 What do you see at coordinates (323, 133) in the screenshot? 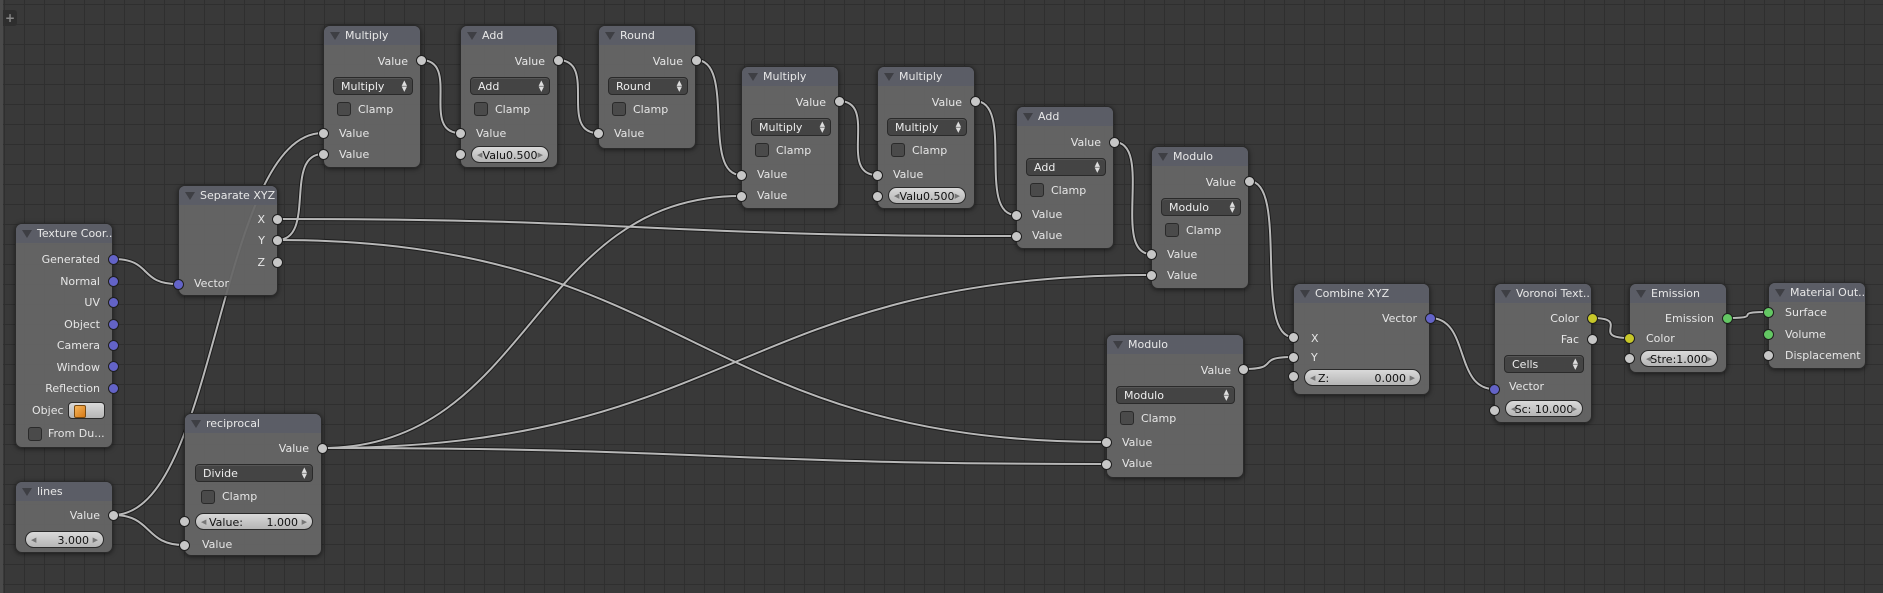
I see `socket-m1-in1` at bounding box center [323, 133].